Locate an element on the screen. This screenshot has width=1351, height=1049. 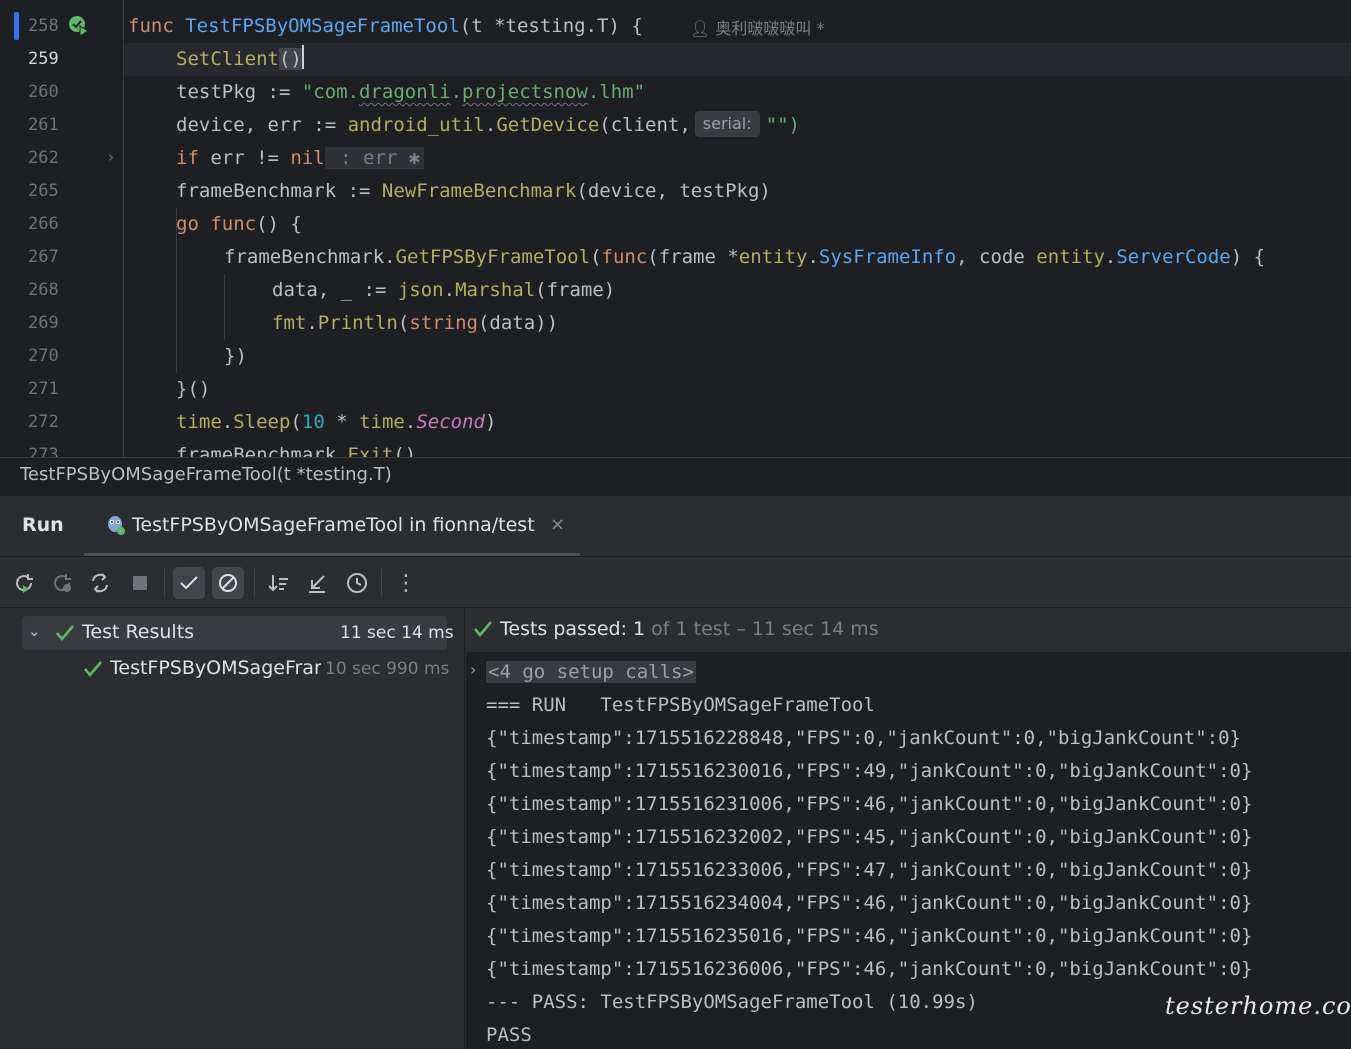
tree-node-duration: 11 sec 14 ms is located at coordinates (397, 633).